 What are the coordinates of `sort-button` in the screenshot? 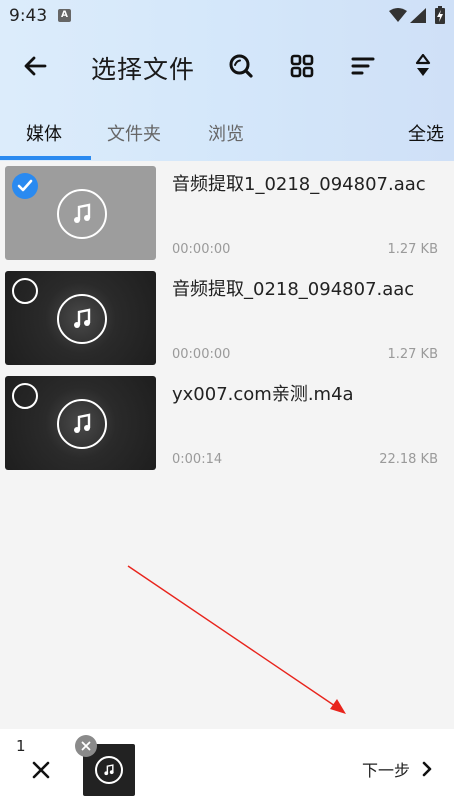 It's located at (363, 66).